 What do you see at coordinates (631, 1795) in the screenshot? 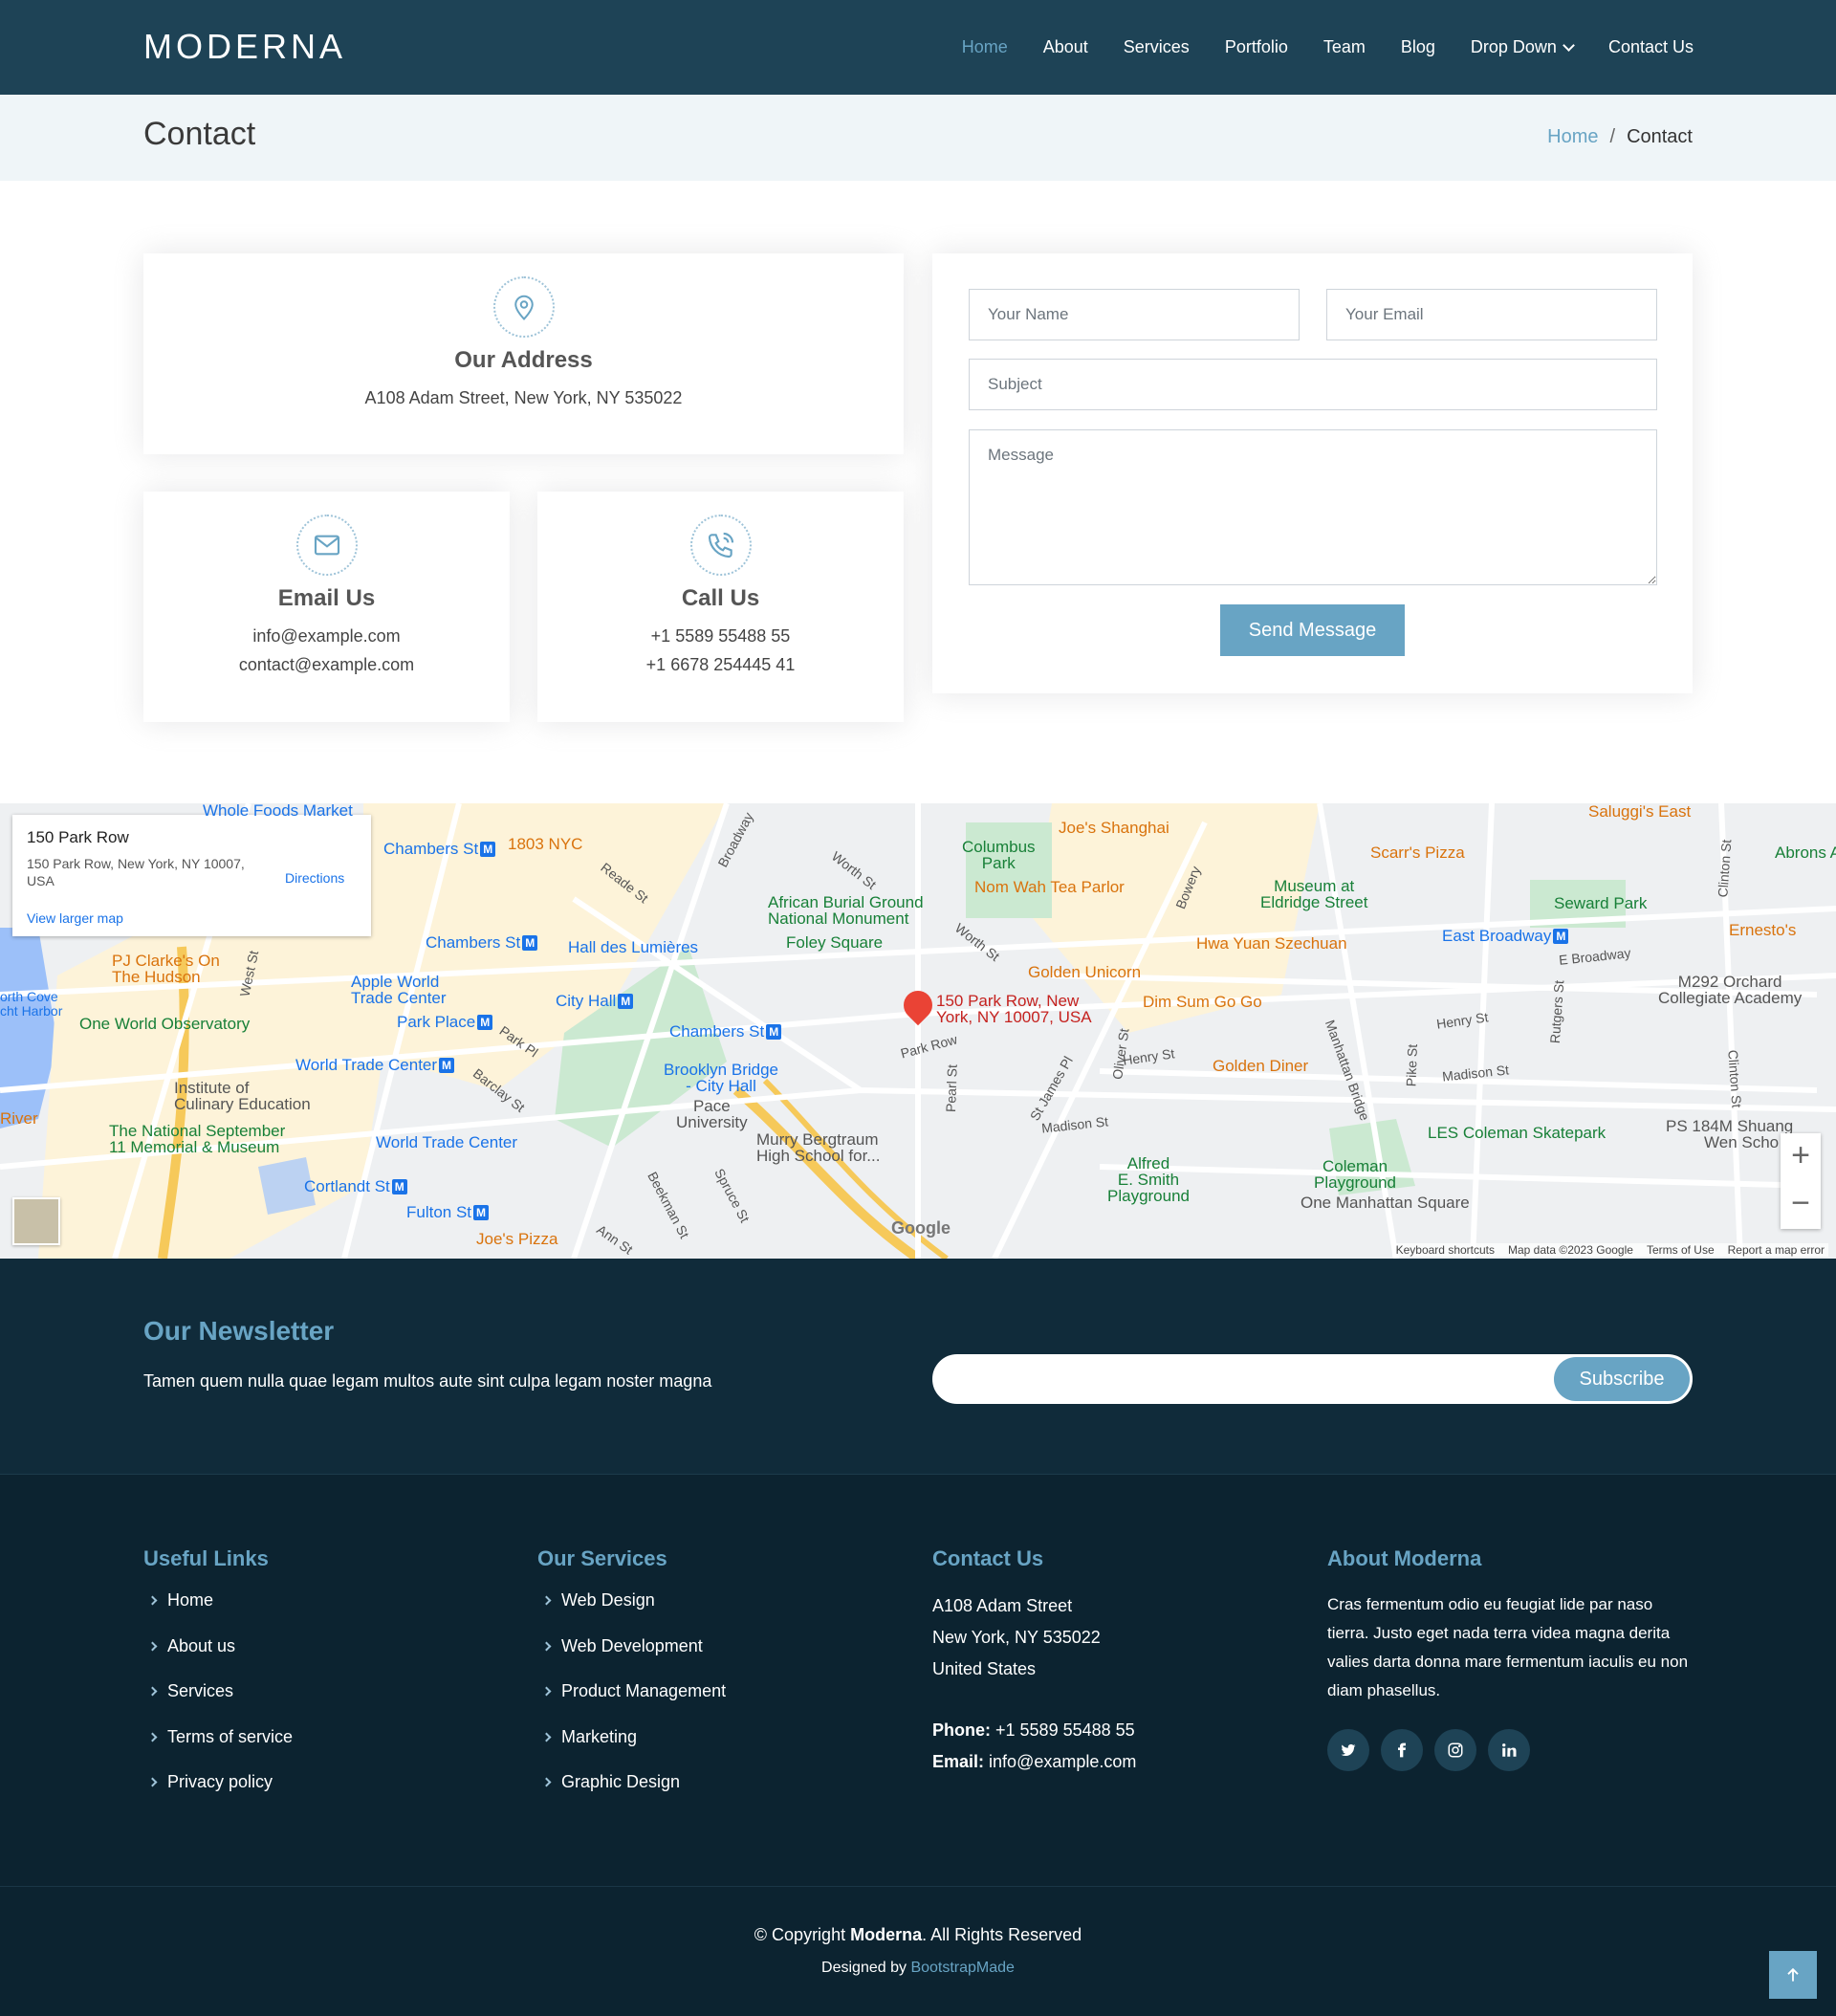
I see `footer-link: Graphic Design` at bounding box center [631, 1795].